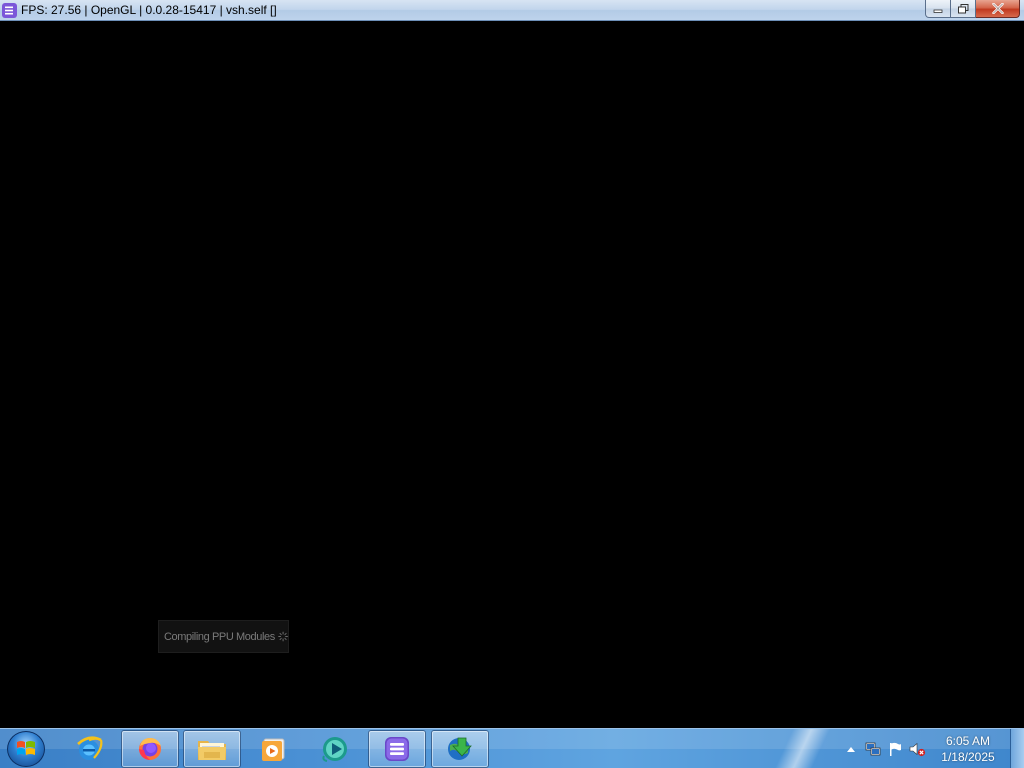 The height and width of the screenshot is (768, 1024). I want to click on close-button, so click(998, 9).